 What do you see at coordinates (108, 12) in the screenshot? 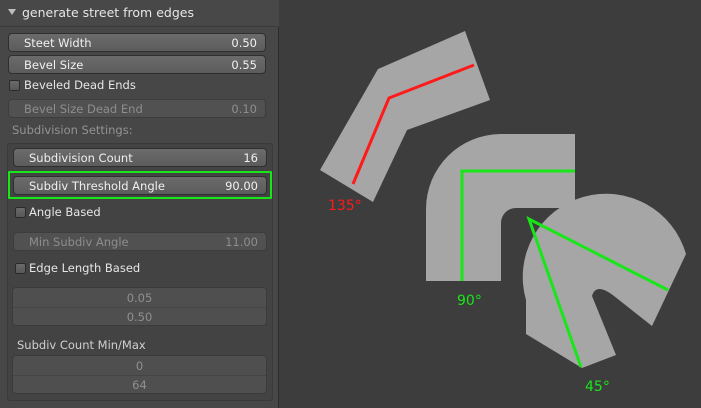
I see `panel-title: generate street from edges` at bounding box center [108, 12].